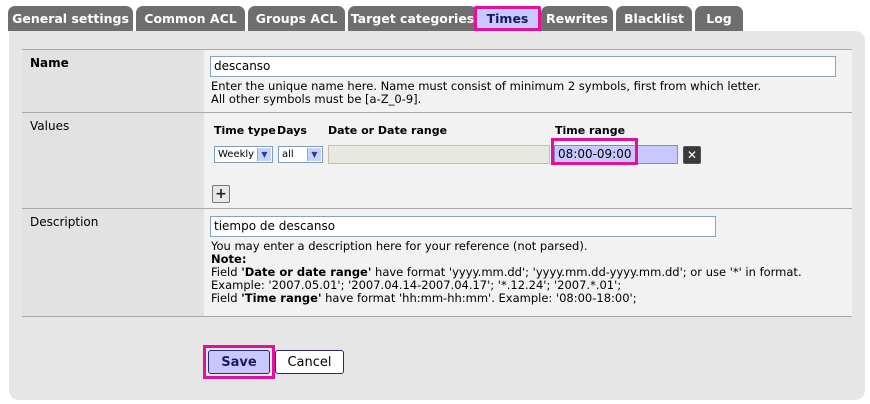 This screenshot has height=404, width=870. What do you see at coordinates (523, 66) in the screenshot?
I see `name-input: descanso` at bounding box center [523, 66].